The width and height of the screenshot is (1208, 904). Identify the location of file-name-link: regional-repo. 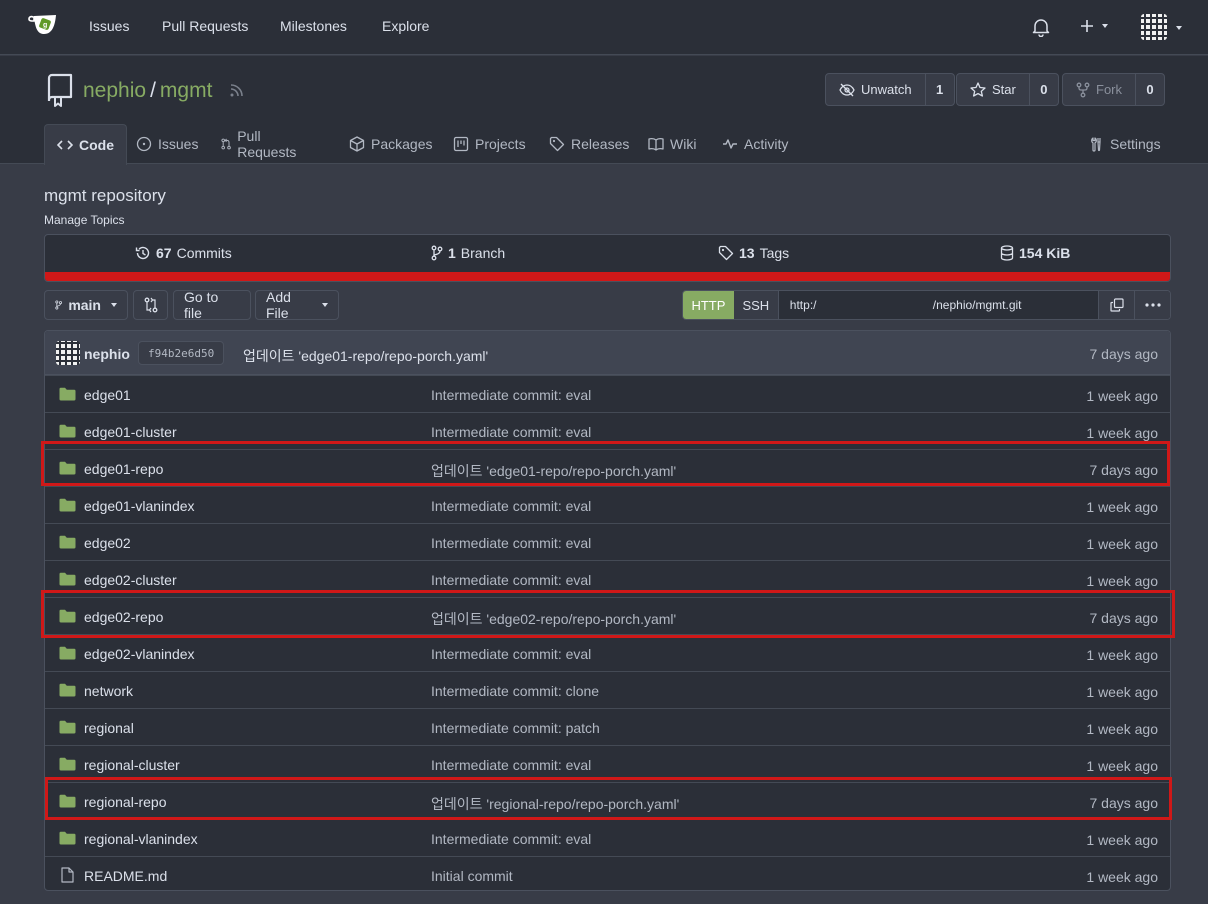
(125, 802).